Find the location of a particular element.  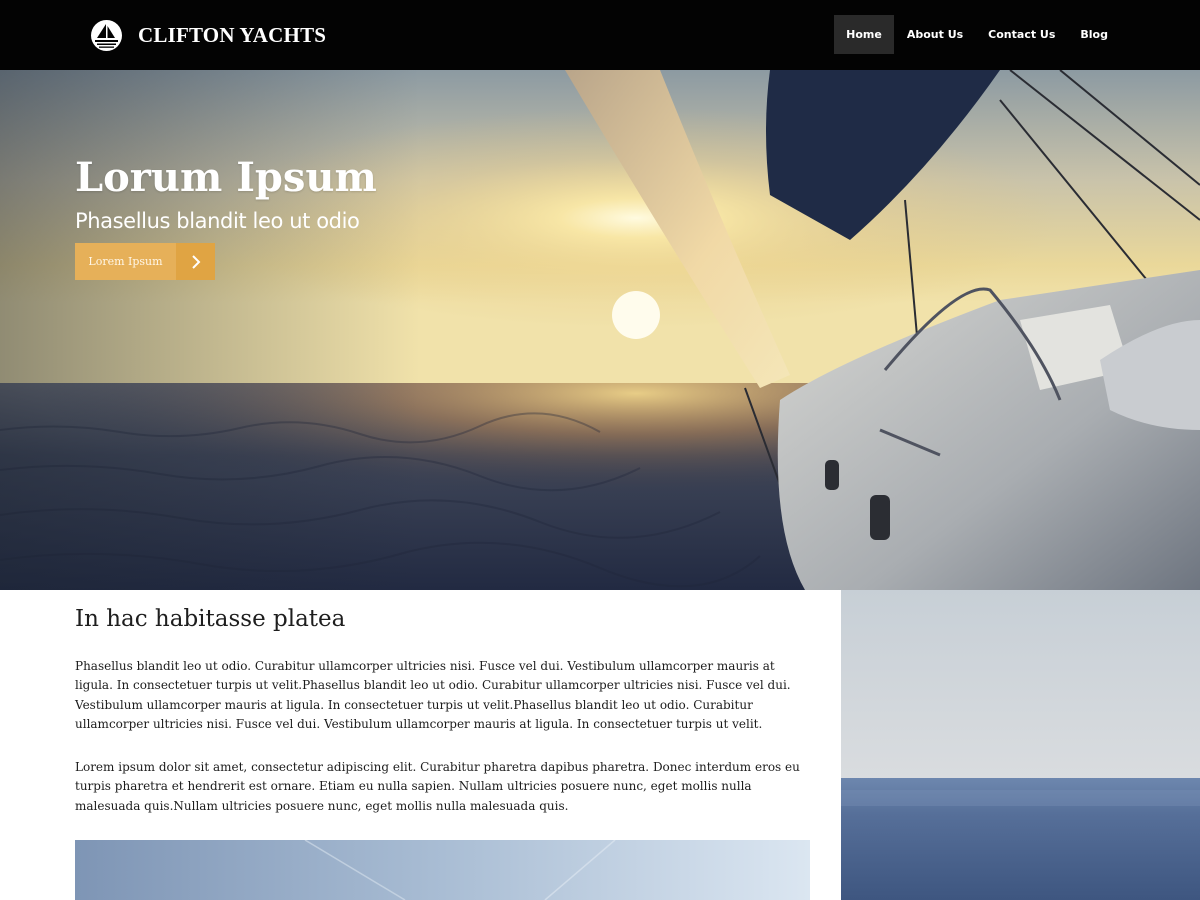

chevron-right-icon is located at coordinates (195, 261).